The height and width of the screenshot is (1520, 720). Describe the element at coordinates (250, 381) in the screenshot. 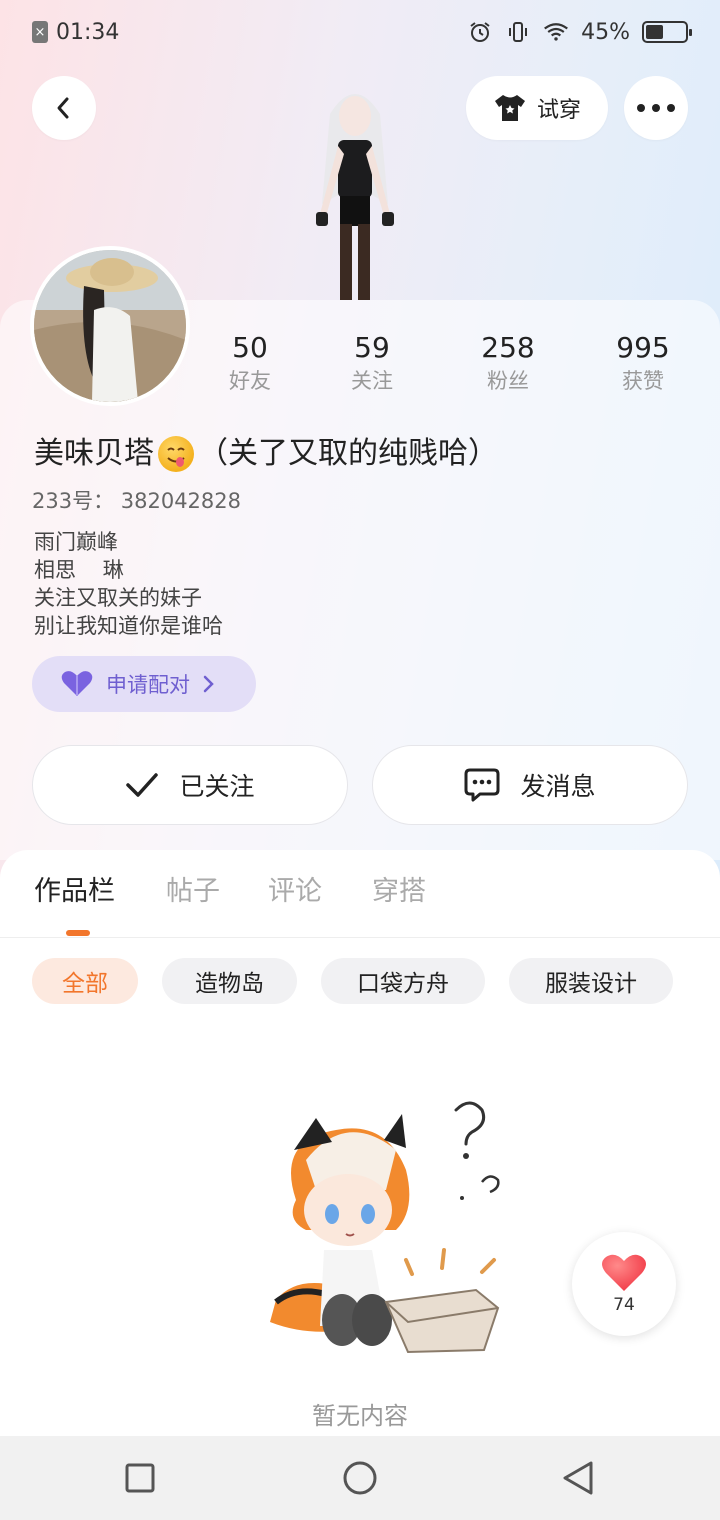

I see `stat-label: 好友` at that location.